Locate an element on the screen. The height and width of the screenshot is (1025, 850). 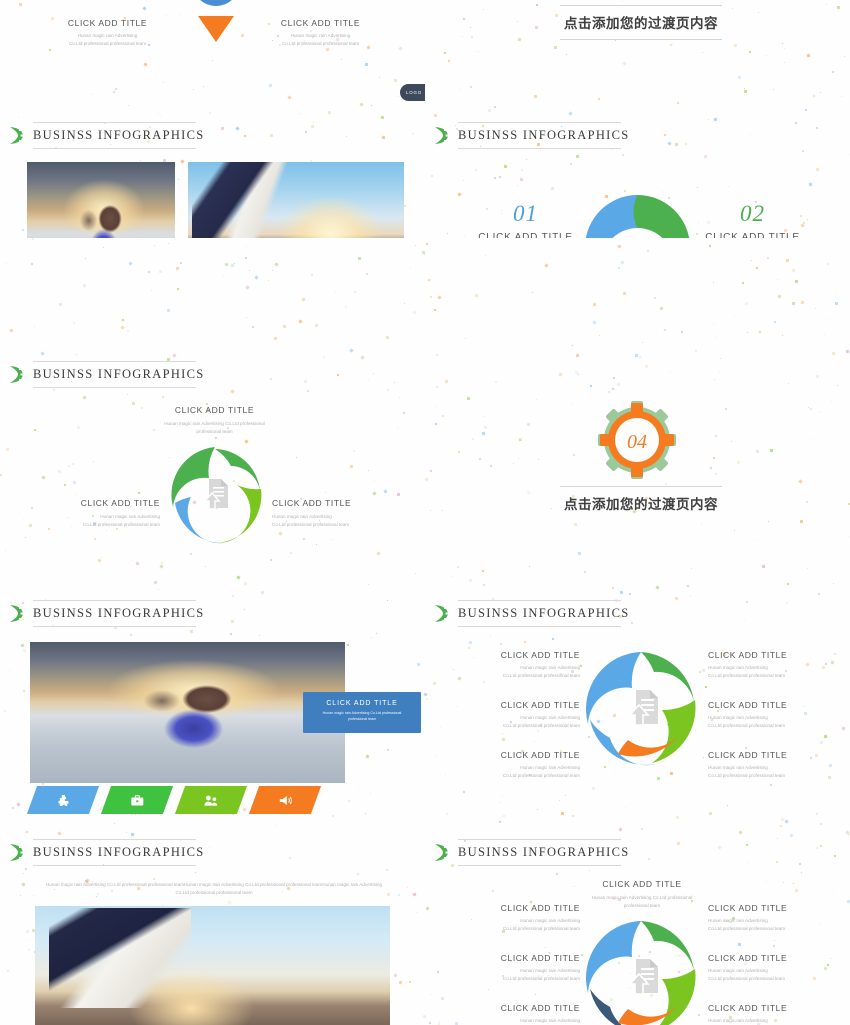
photo-wide is located at coordinates (187, 712).